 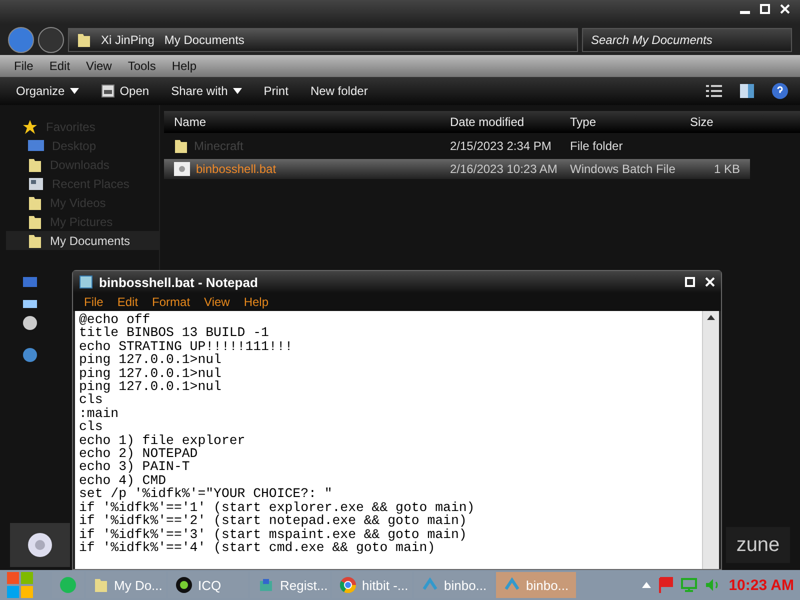 What do you see at coordinates (178, 282) in the screenshot?
I see `window-title: binbosshell.bat - Notepad` at bounding box center [178, 282].